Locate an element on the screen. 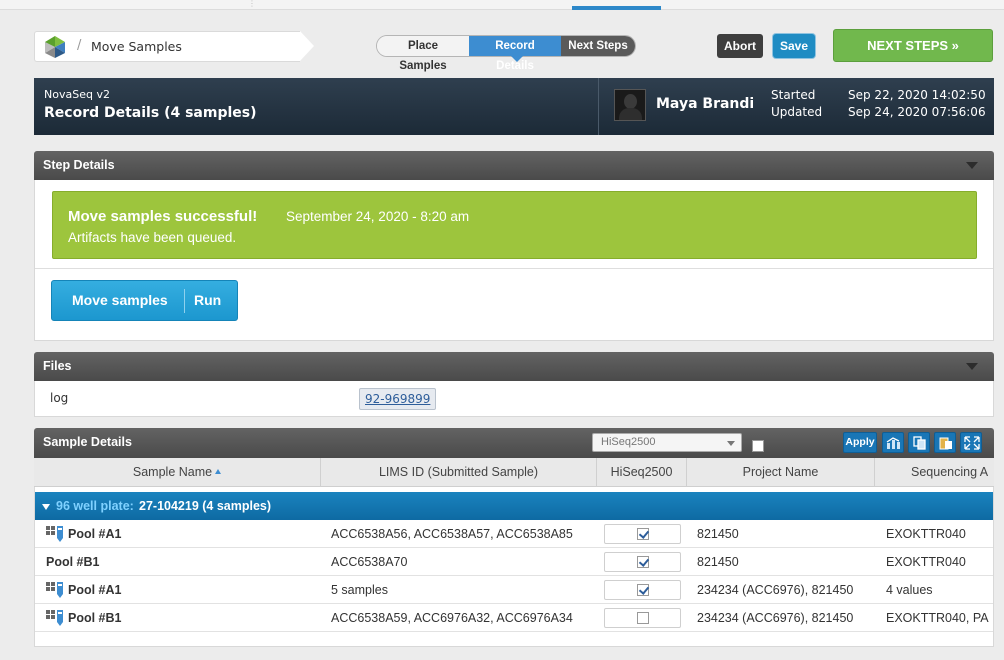 Image resolution: width=1004 pixels, height=660 pixels. group-label: 96 well plate: is located at coordinates (95, 506).